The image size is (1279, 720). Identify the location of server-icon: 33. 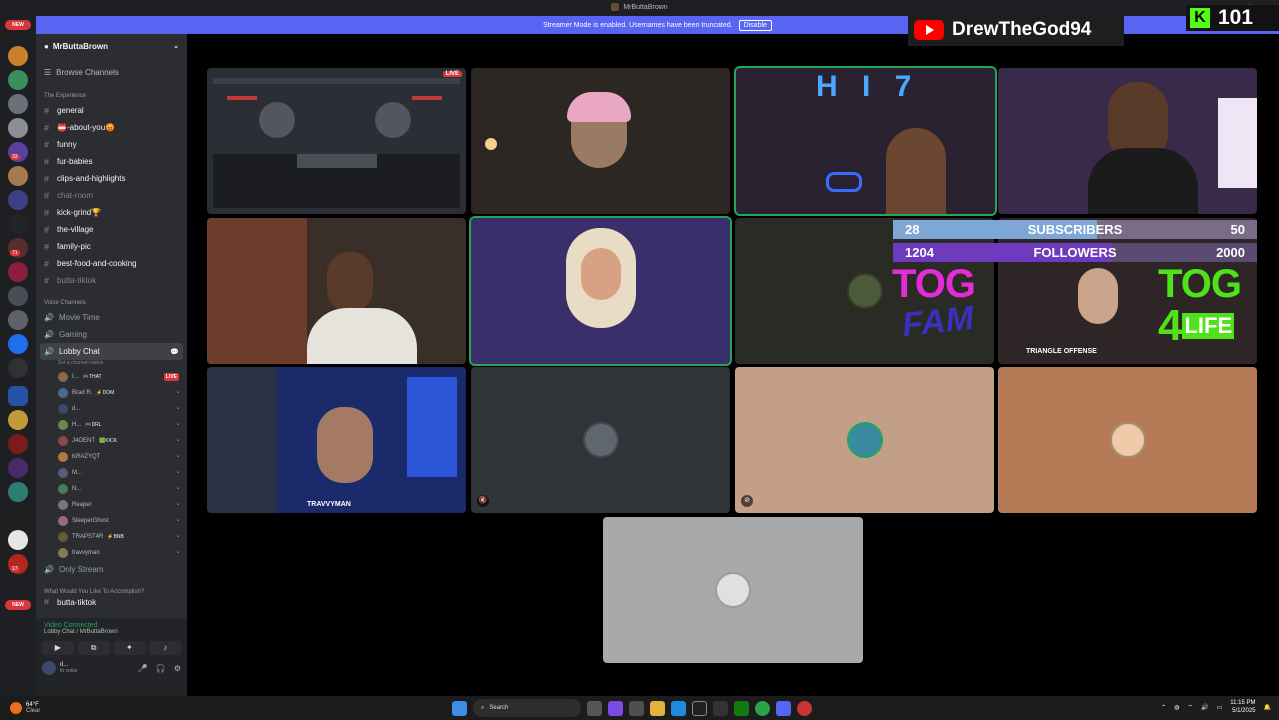
(18, 152).